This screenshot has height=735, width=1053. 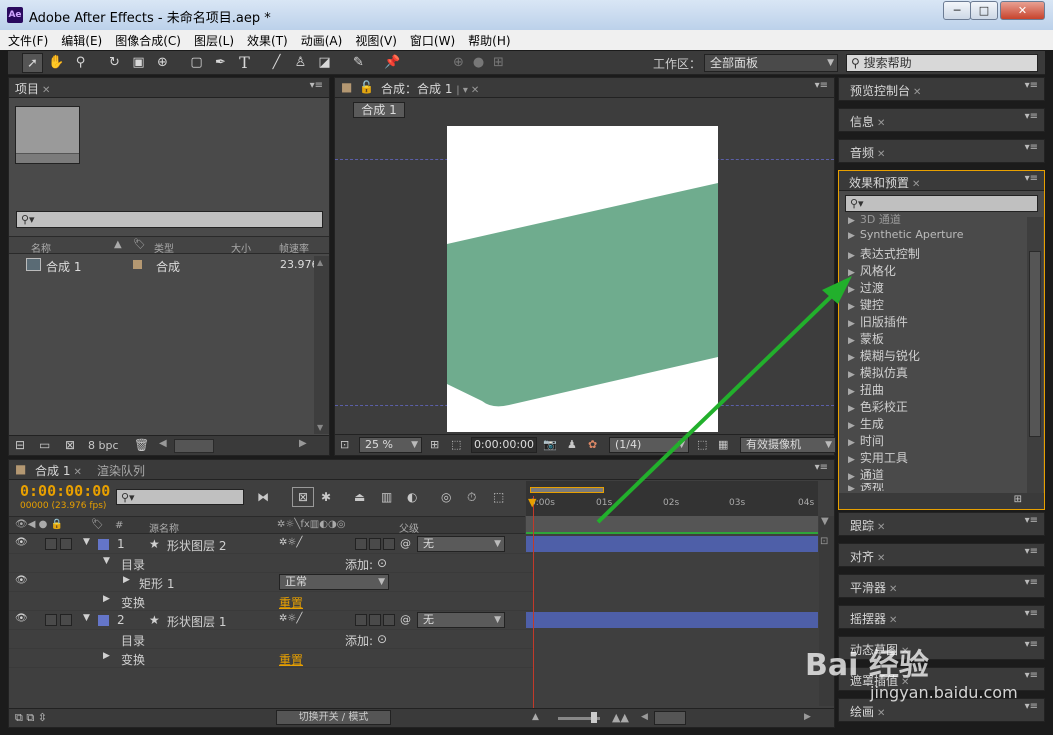 What do you see at coordinates (241, 247) in the screenshot?
I see `col-size: 大小` at bounding box center [241, 247].